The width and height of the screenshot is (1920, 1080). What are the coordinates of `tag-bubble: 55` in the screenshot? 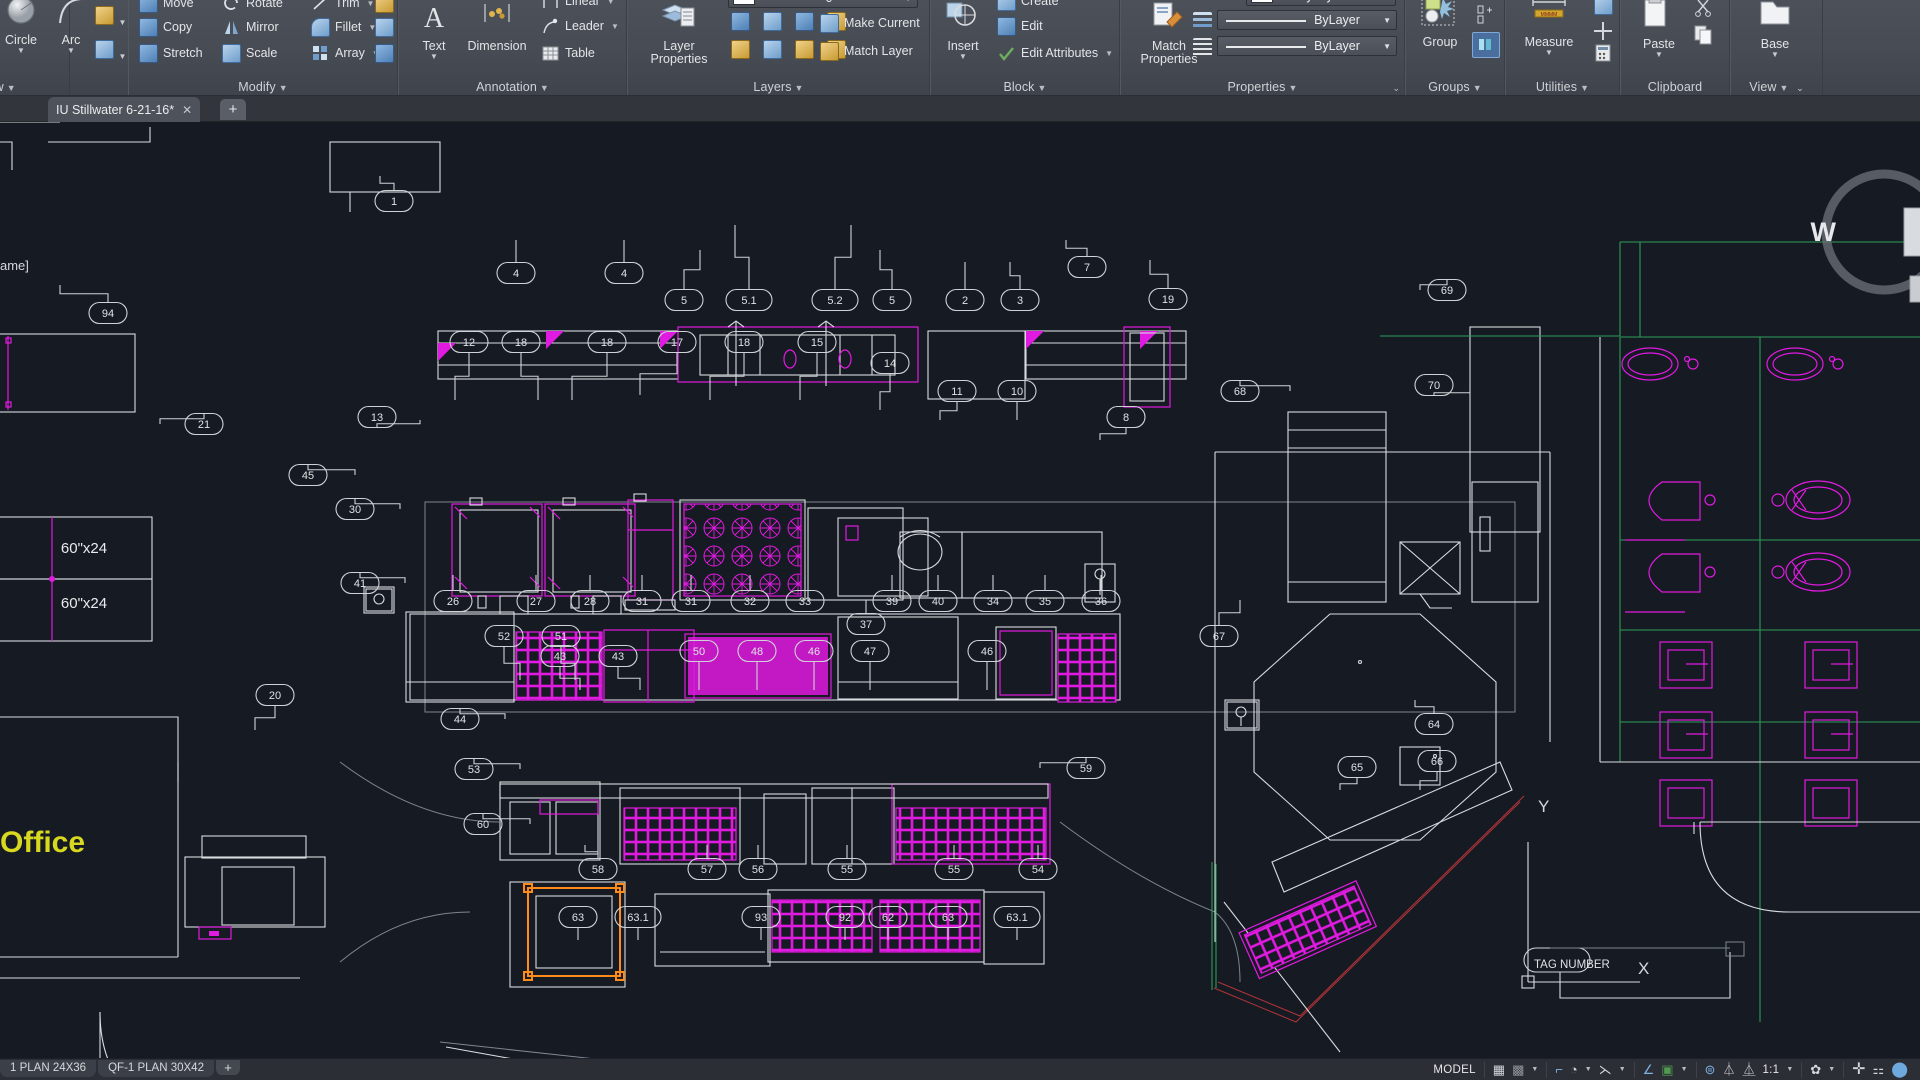 It's located at (847, 863).